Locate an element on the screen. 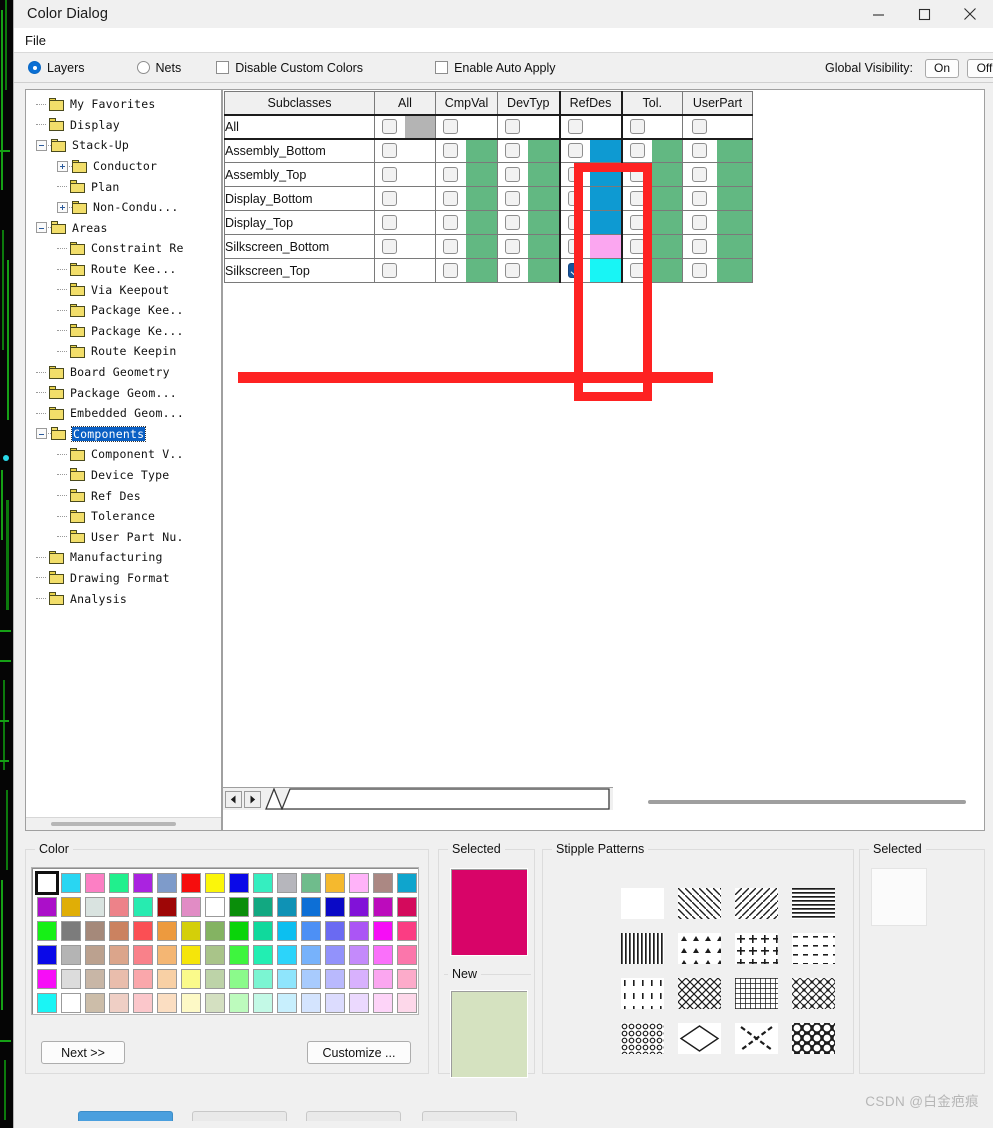 This screenshot has width=993, height=1128. stipple-pattern-plus-marks is located at coordinates (763, 955).